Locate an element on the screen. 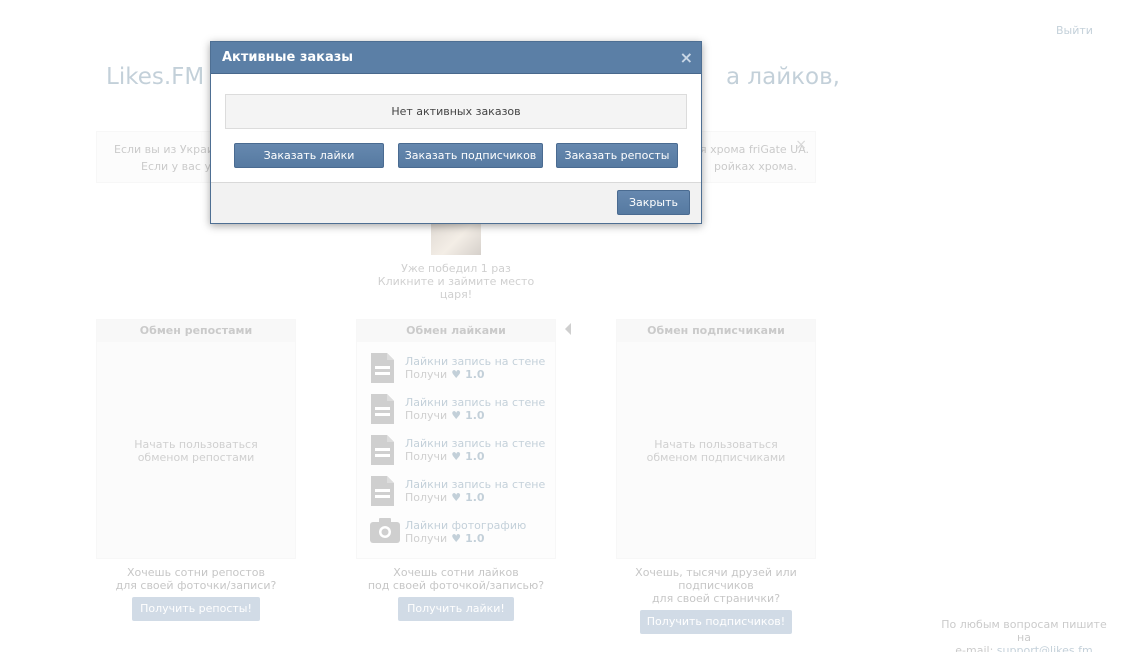  start-reposts-link: Начать пользоваться обменом репостами is located at coordinates (196, 451).